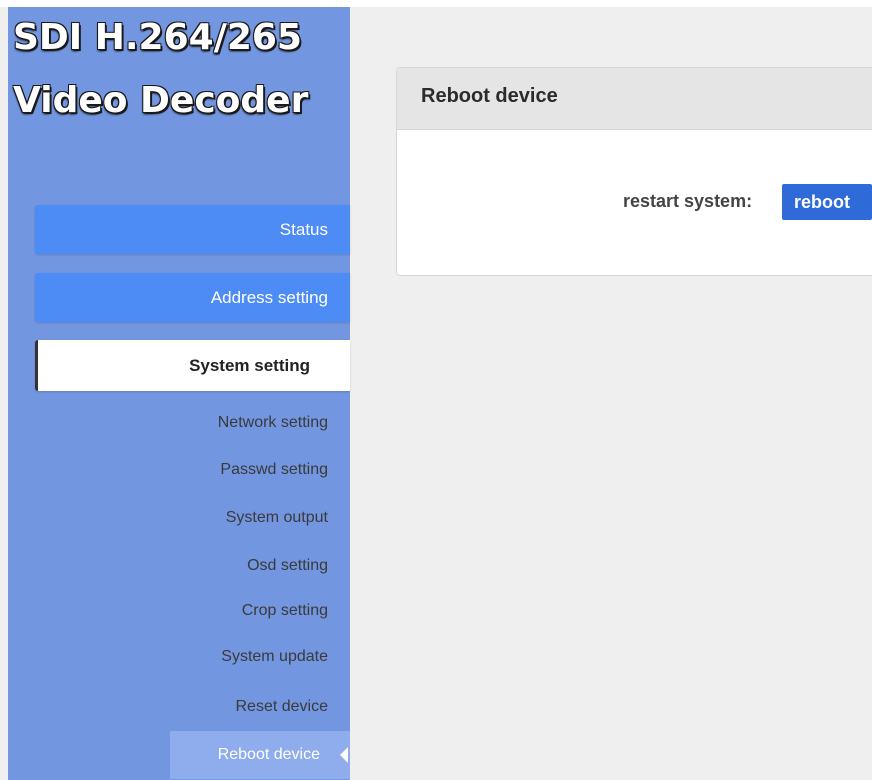  Describe the element at coordinates (192, 229) in the screenshot. I see `nav-status-button: Status` at that location.